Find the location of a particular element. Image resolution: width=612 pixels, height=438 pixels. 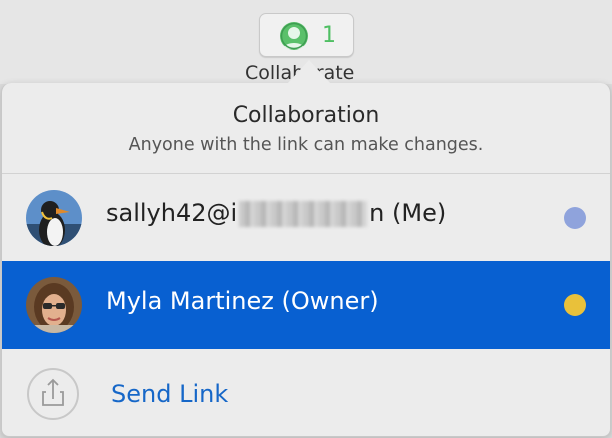

penguin-avatar is located at coordinates (54, 218).